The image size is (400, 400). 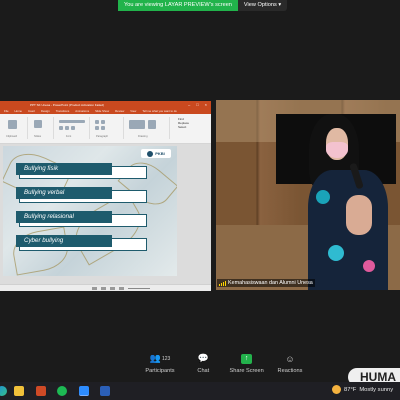 What do you see at coordinates (206, 104) in the screenshot?
I see `close-icon: ×` at bounding box center [206, 104].